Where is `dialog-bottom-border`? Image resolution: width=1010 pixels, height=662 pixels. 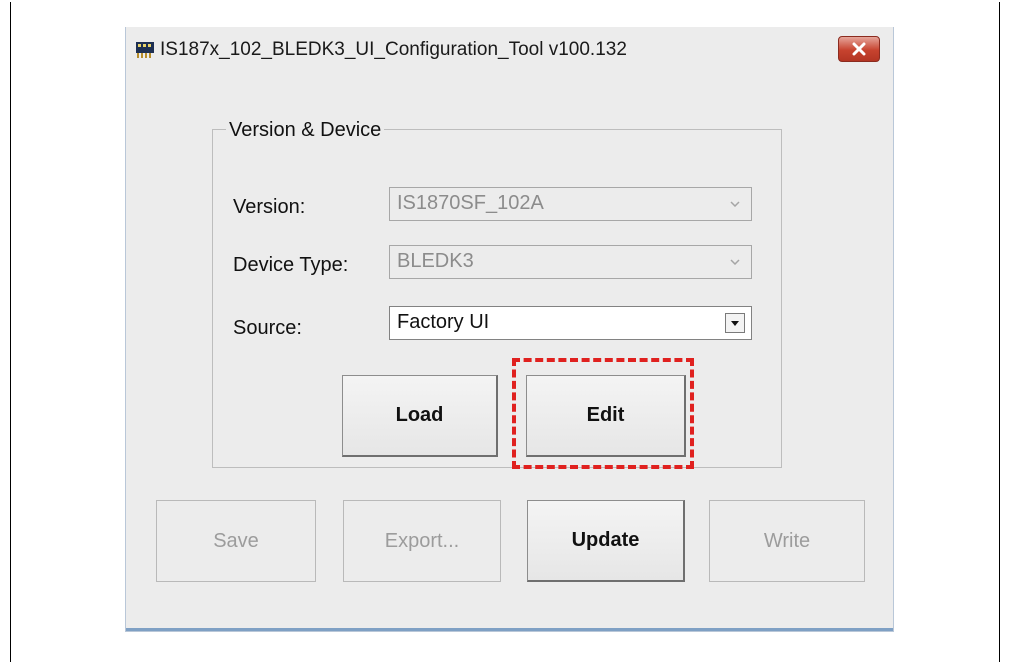
dialog-bottom-border is located at coordinates (509, 629).